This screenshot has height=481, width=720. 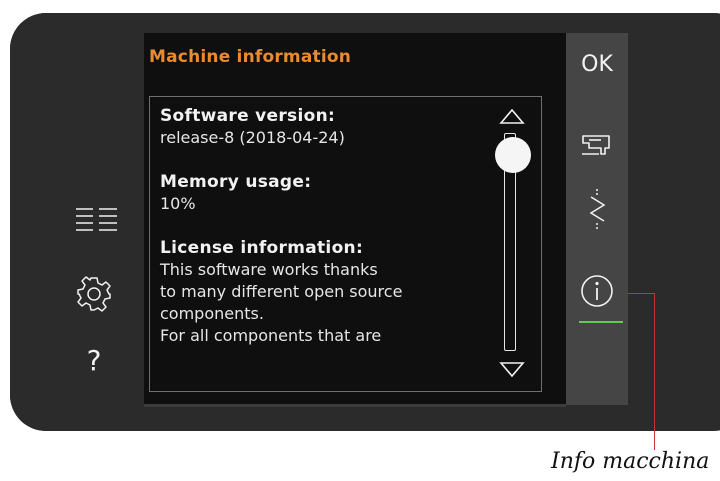 I want to click on panel-title: Machine information, so click(x=250, y=57).